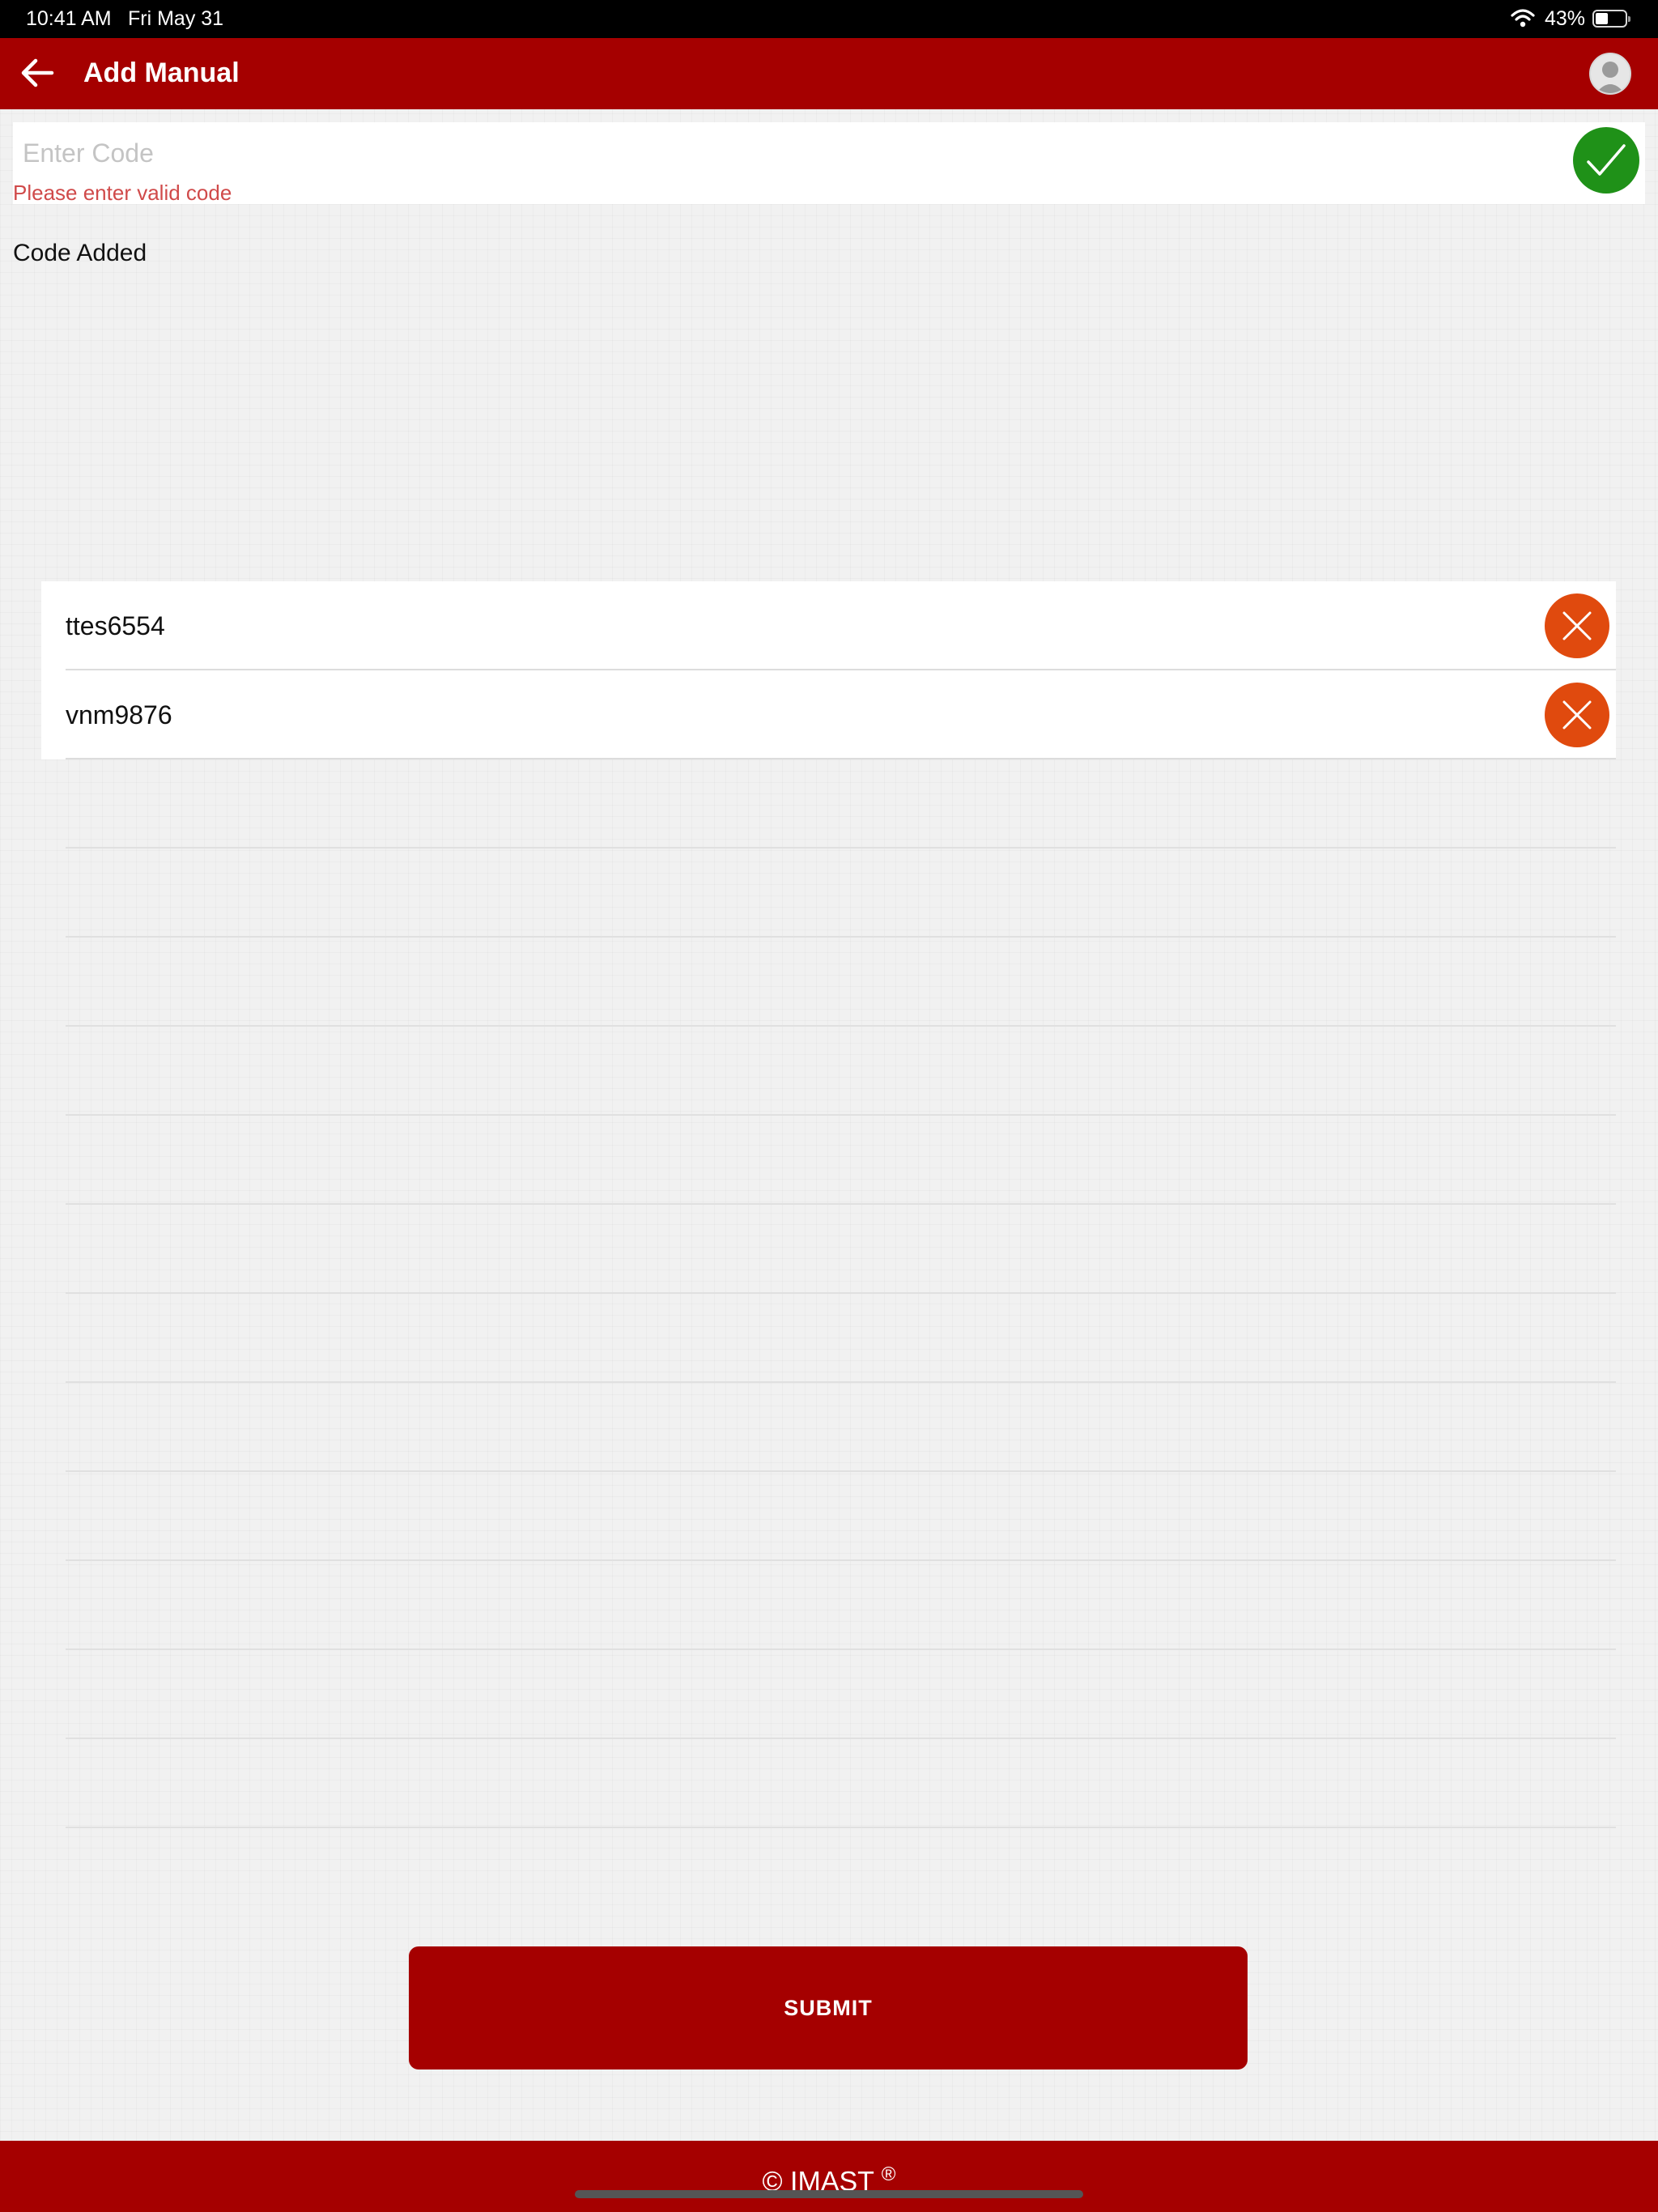 The width and height of the screenshot is (1658, 2212). Describe the element at coordinates (828, 626) in the screenshot. I see `list-item: ttes6554` at that location.